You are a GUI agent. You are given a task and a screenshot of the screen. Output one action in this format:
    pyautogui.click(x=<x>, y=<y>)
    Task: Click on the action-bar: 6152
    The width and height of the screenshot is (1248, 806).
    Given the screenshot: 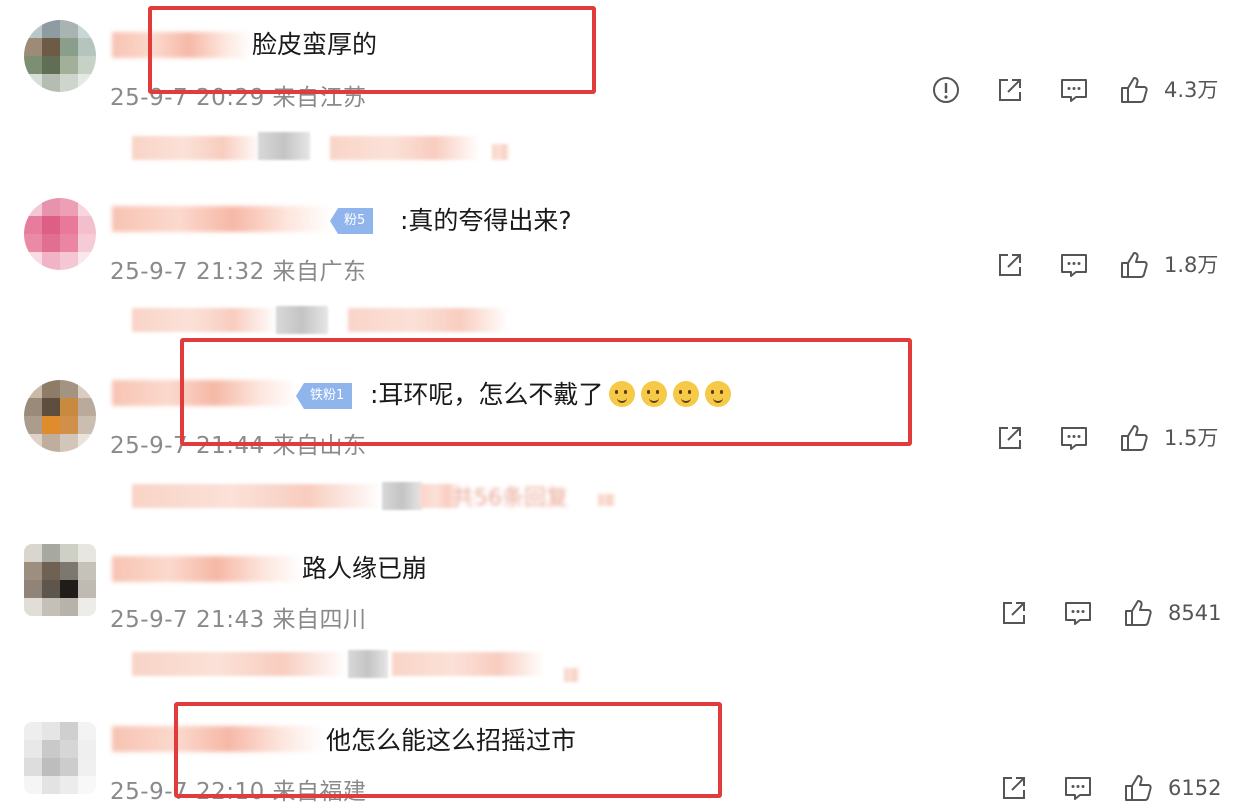 What is the action you would take?
    pyautogui.click(x=1082, y=788)
    